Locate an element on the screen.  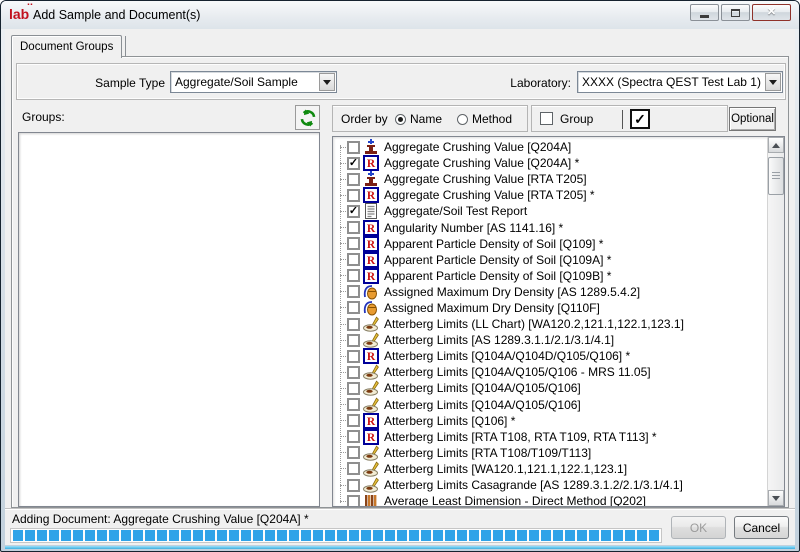
scrollbar-thumb is located at coordinates (776, 176).